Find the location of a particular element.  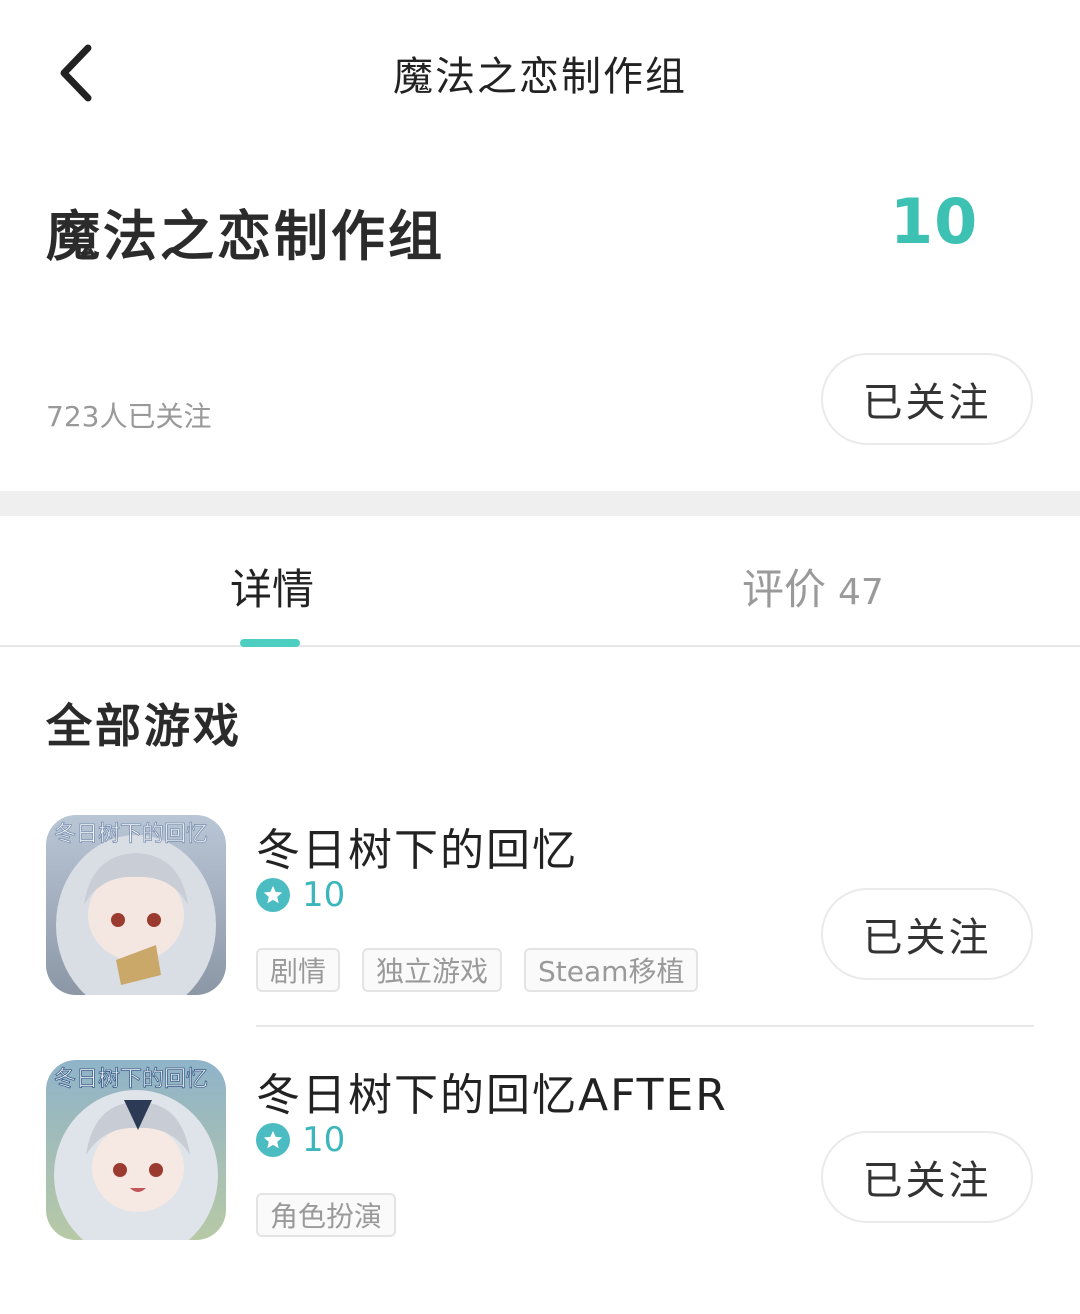

tab-bar: 详情 评价 47 is located at coordinates (540, 581).